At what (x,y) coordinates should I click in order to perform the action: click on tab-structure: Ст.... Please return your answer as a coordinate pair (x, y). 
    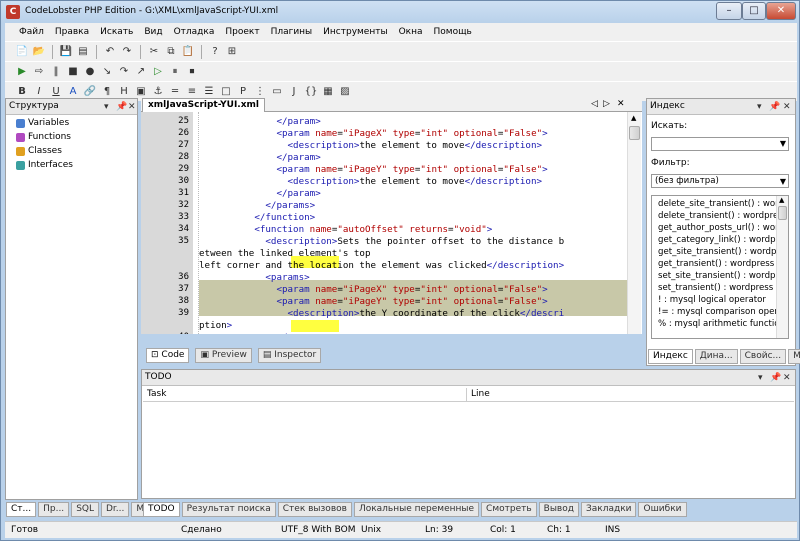
    Looking at the image, I should click on (21, 509).